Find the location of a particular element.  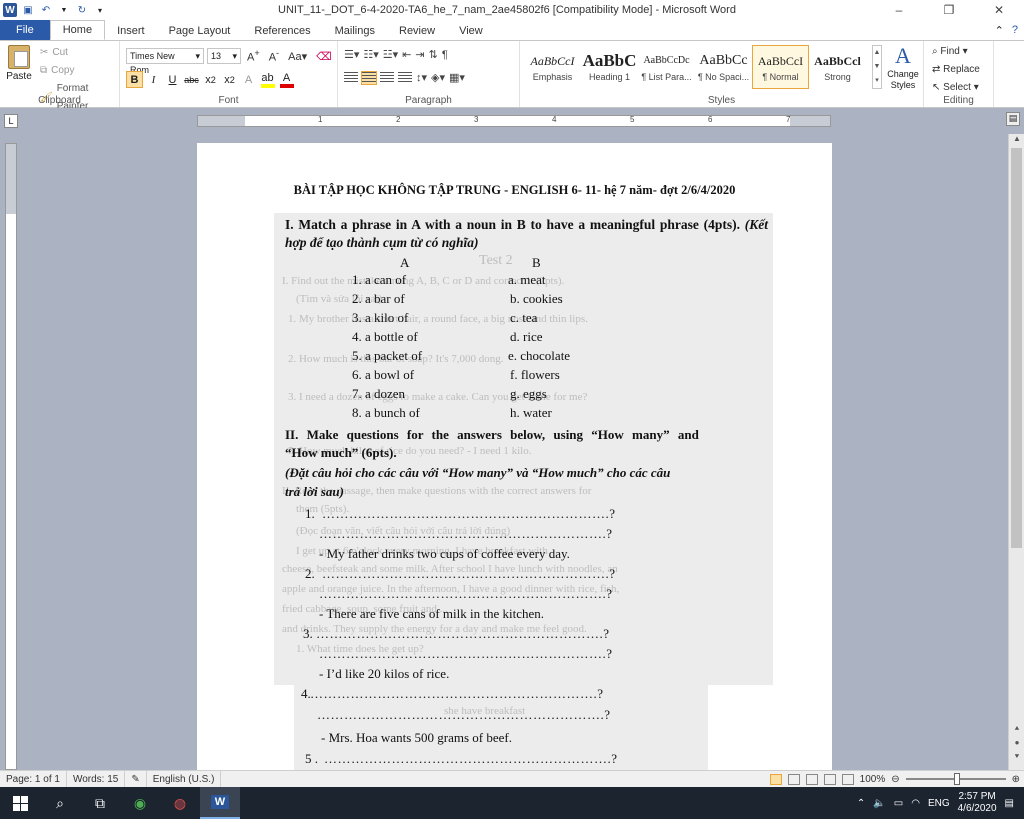

font-name-combo: Times New Rom ▾ is located at coordinates (165, 61).